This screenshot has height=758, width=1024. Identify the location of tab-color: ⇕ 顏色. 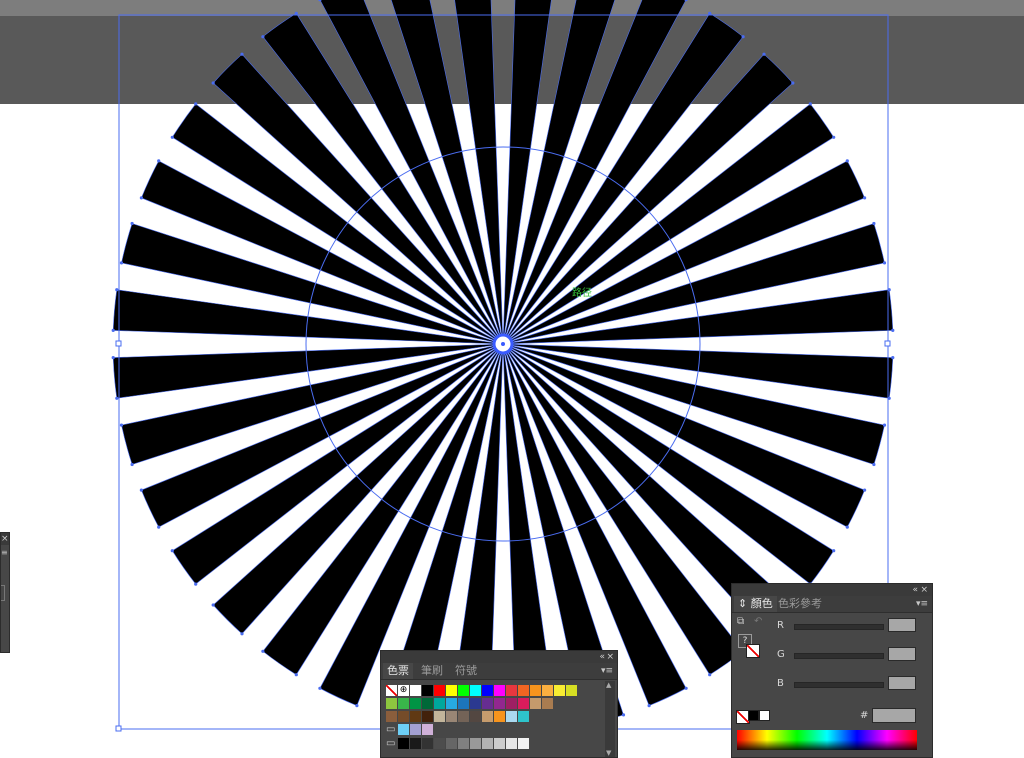
(755, 604).